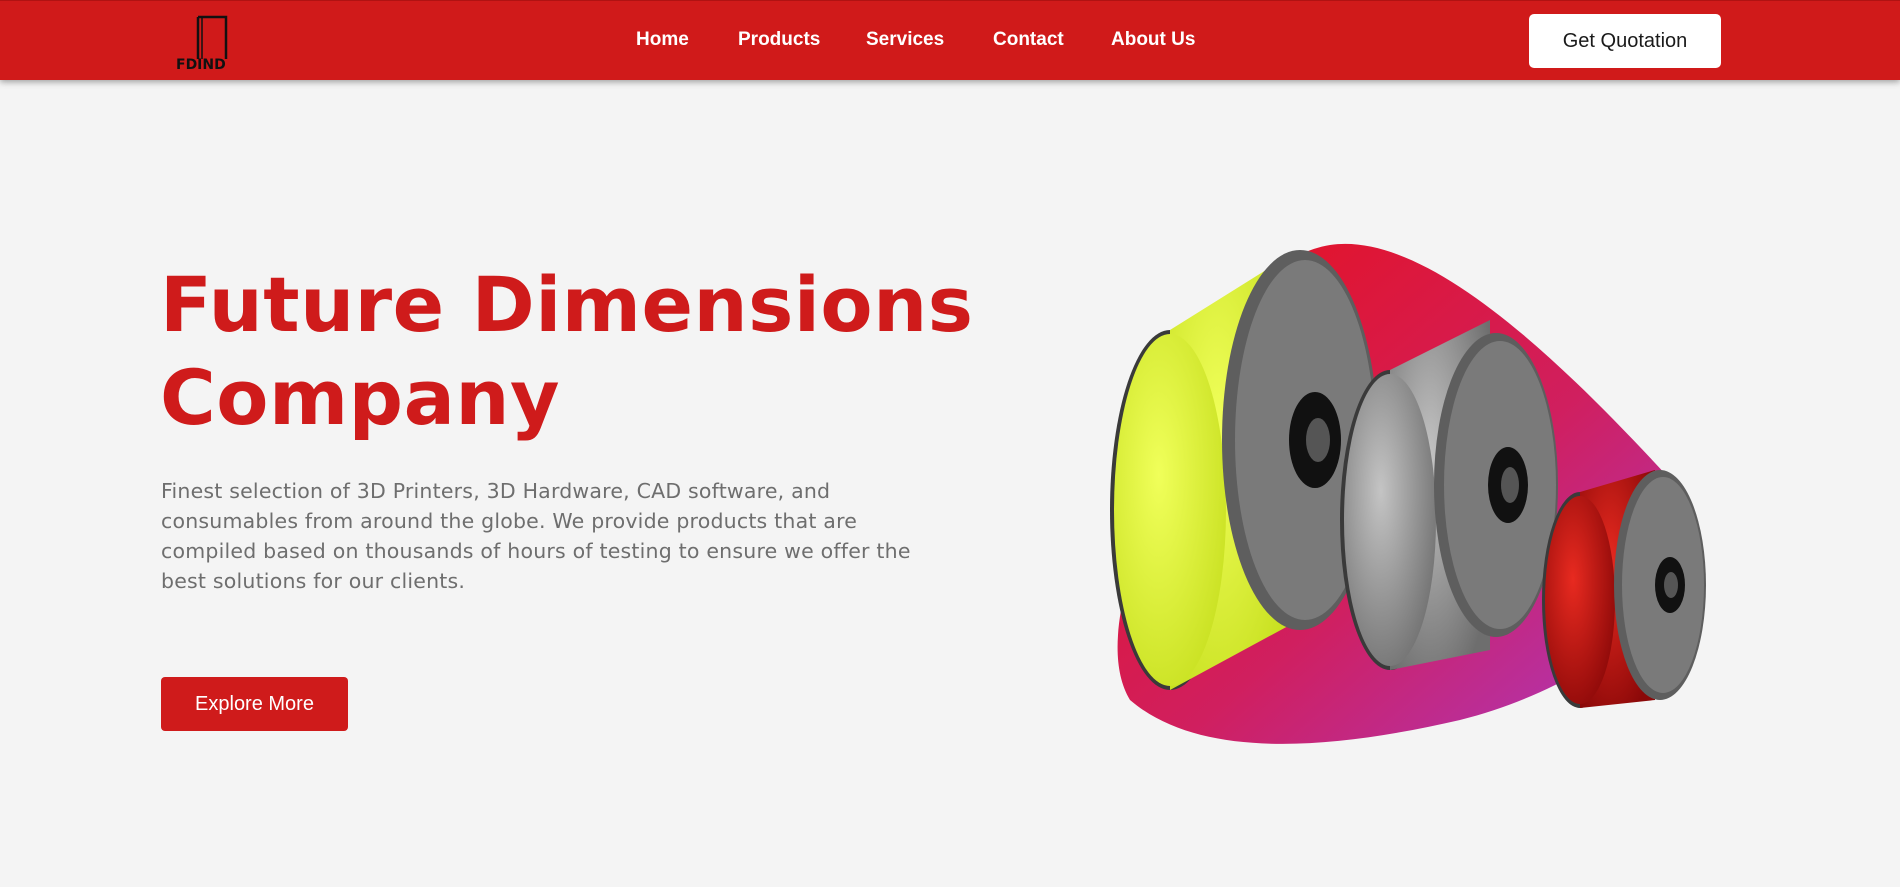 The image size is (1900, 887). What do you see at coordinates (1028, 40) in the screenshot?
I see `nav-link-contact: Contact` at bounding box center [1028, 40].